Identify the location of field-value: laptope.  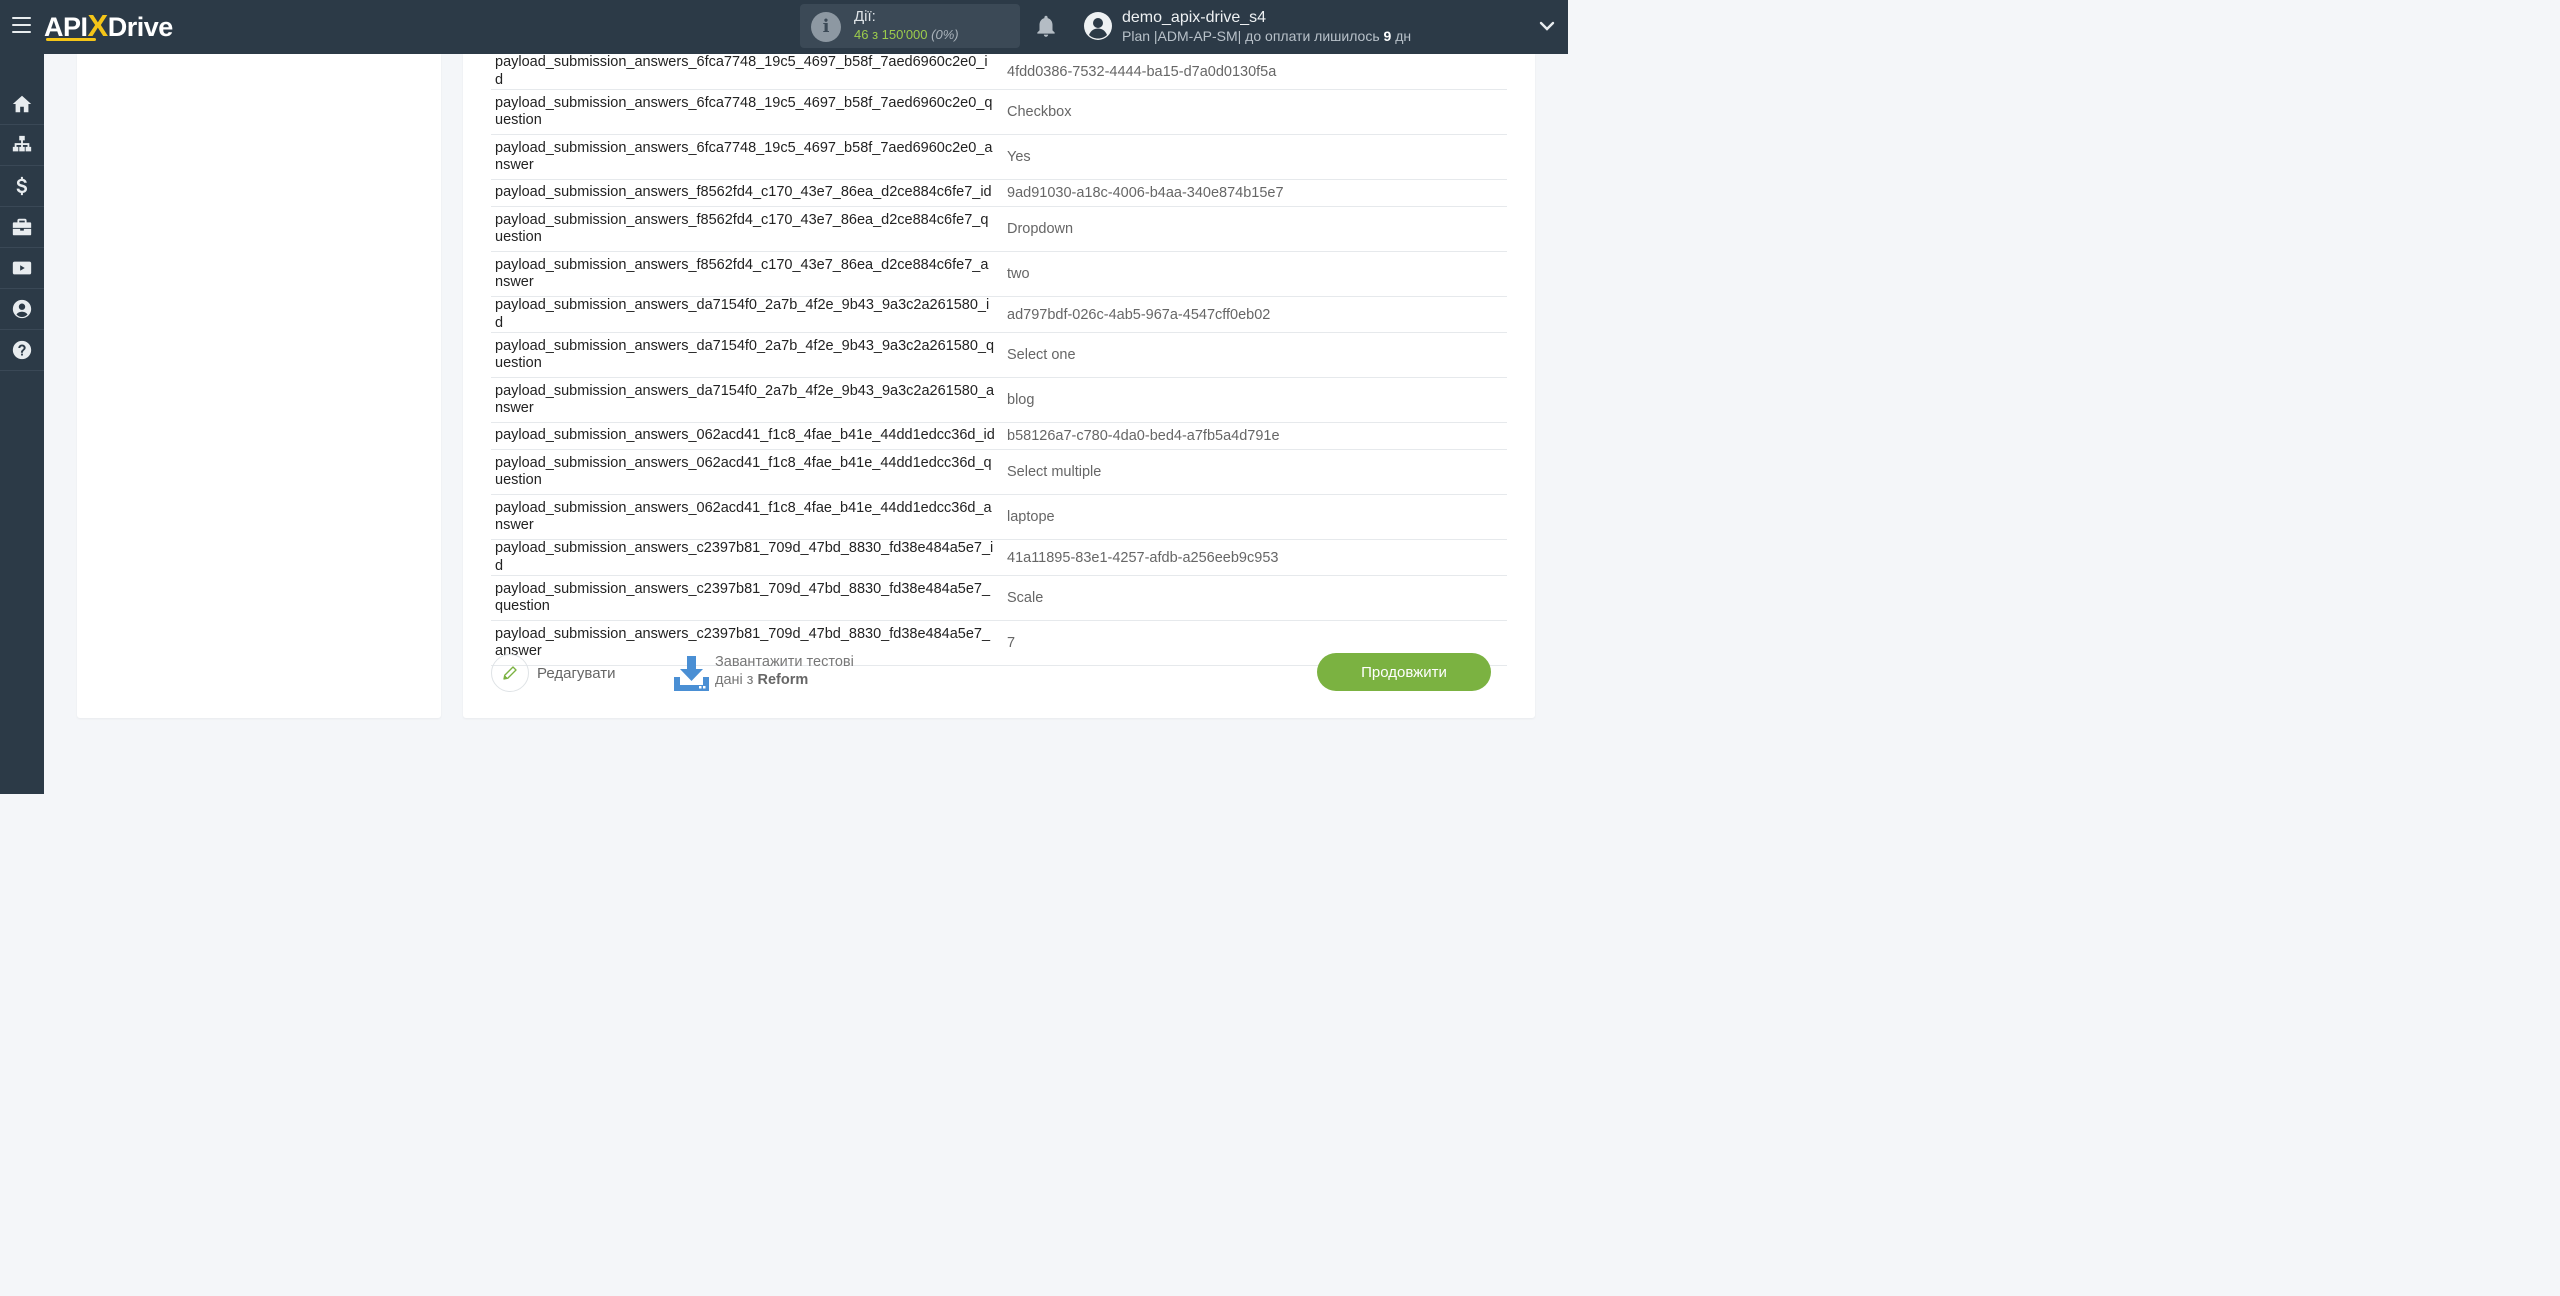
(1253, 517).